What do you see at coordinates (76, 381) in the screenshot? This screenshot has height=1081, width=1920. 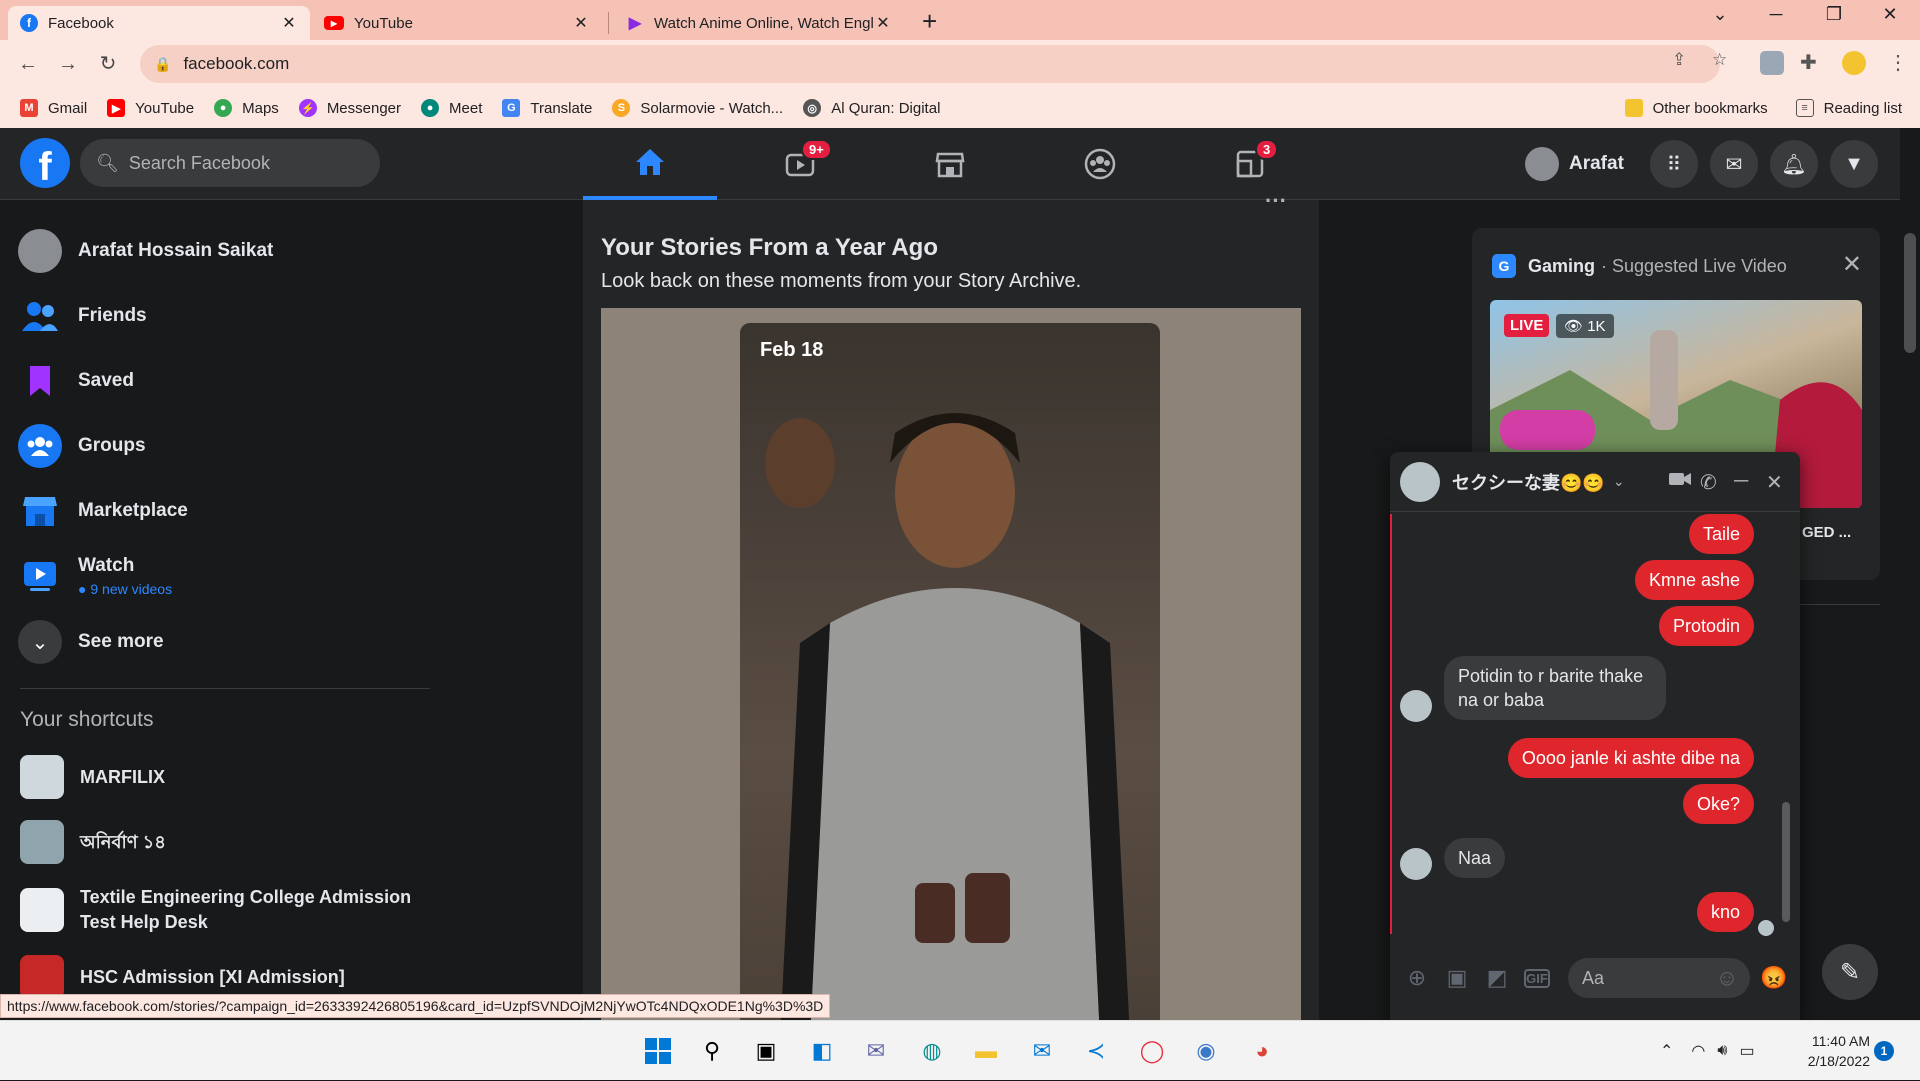 I see `sidebar-item-saved: Saved` at bounding box center [76, 381].